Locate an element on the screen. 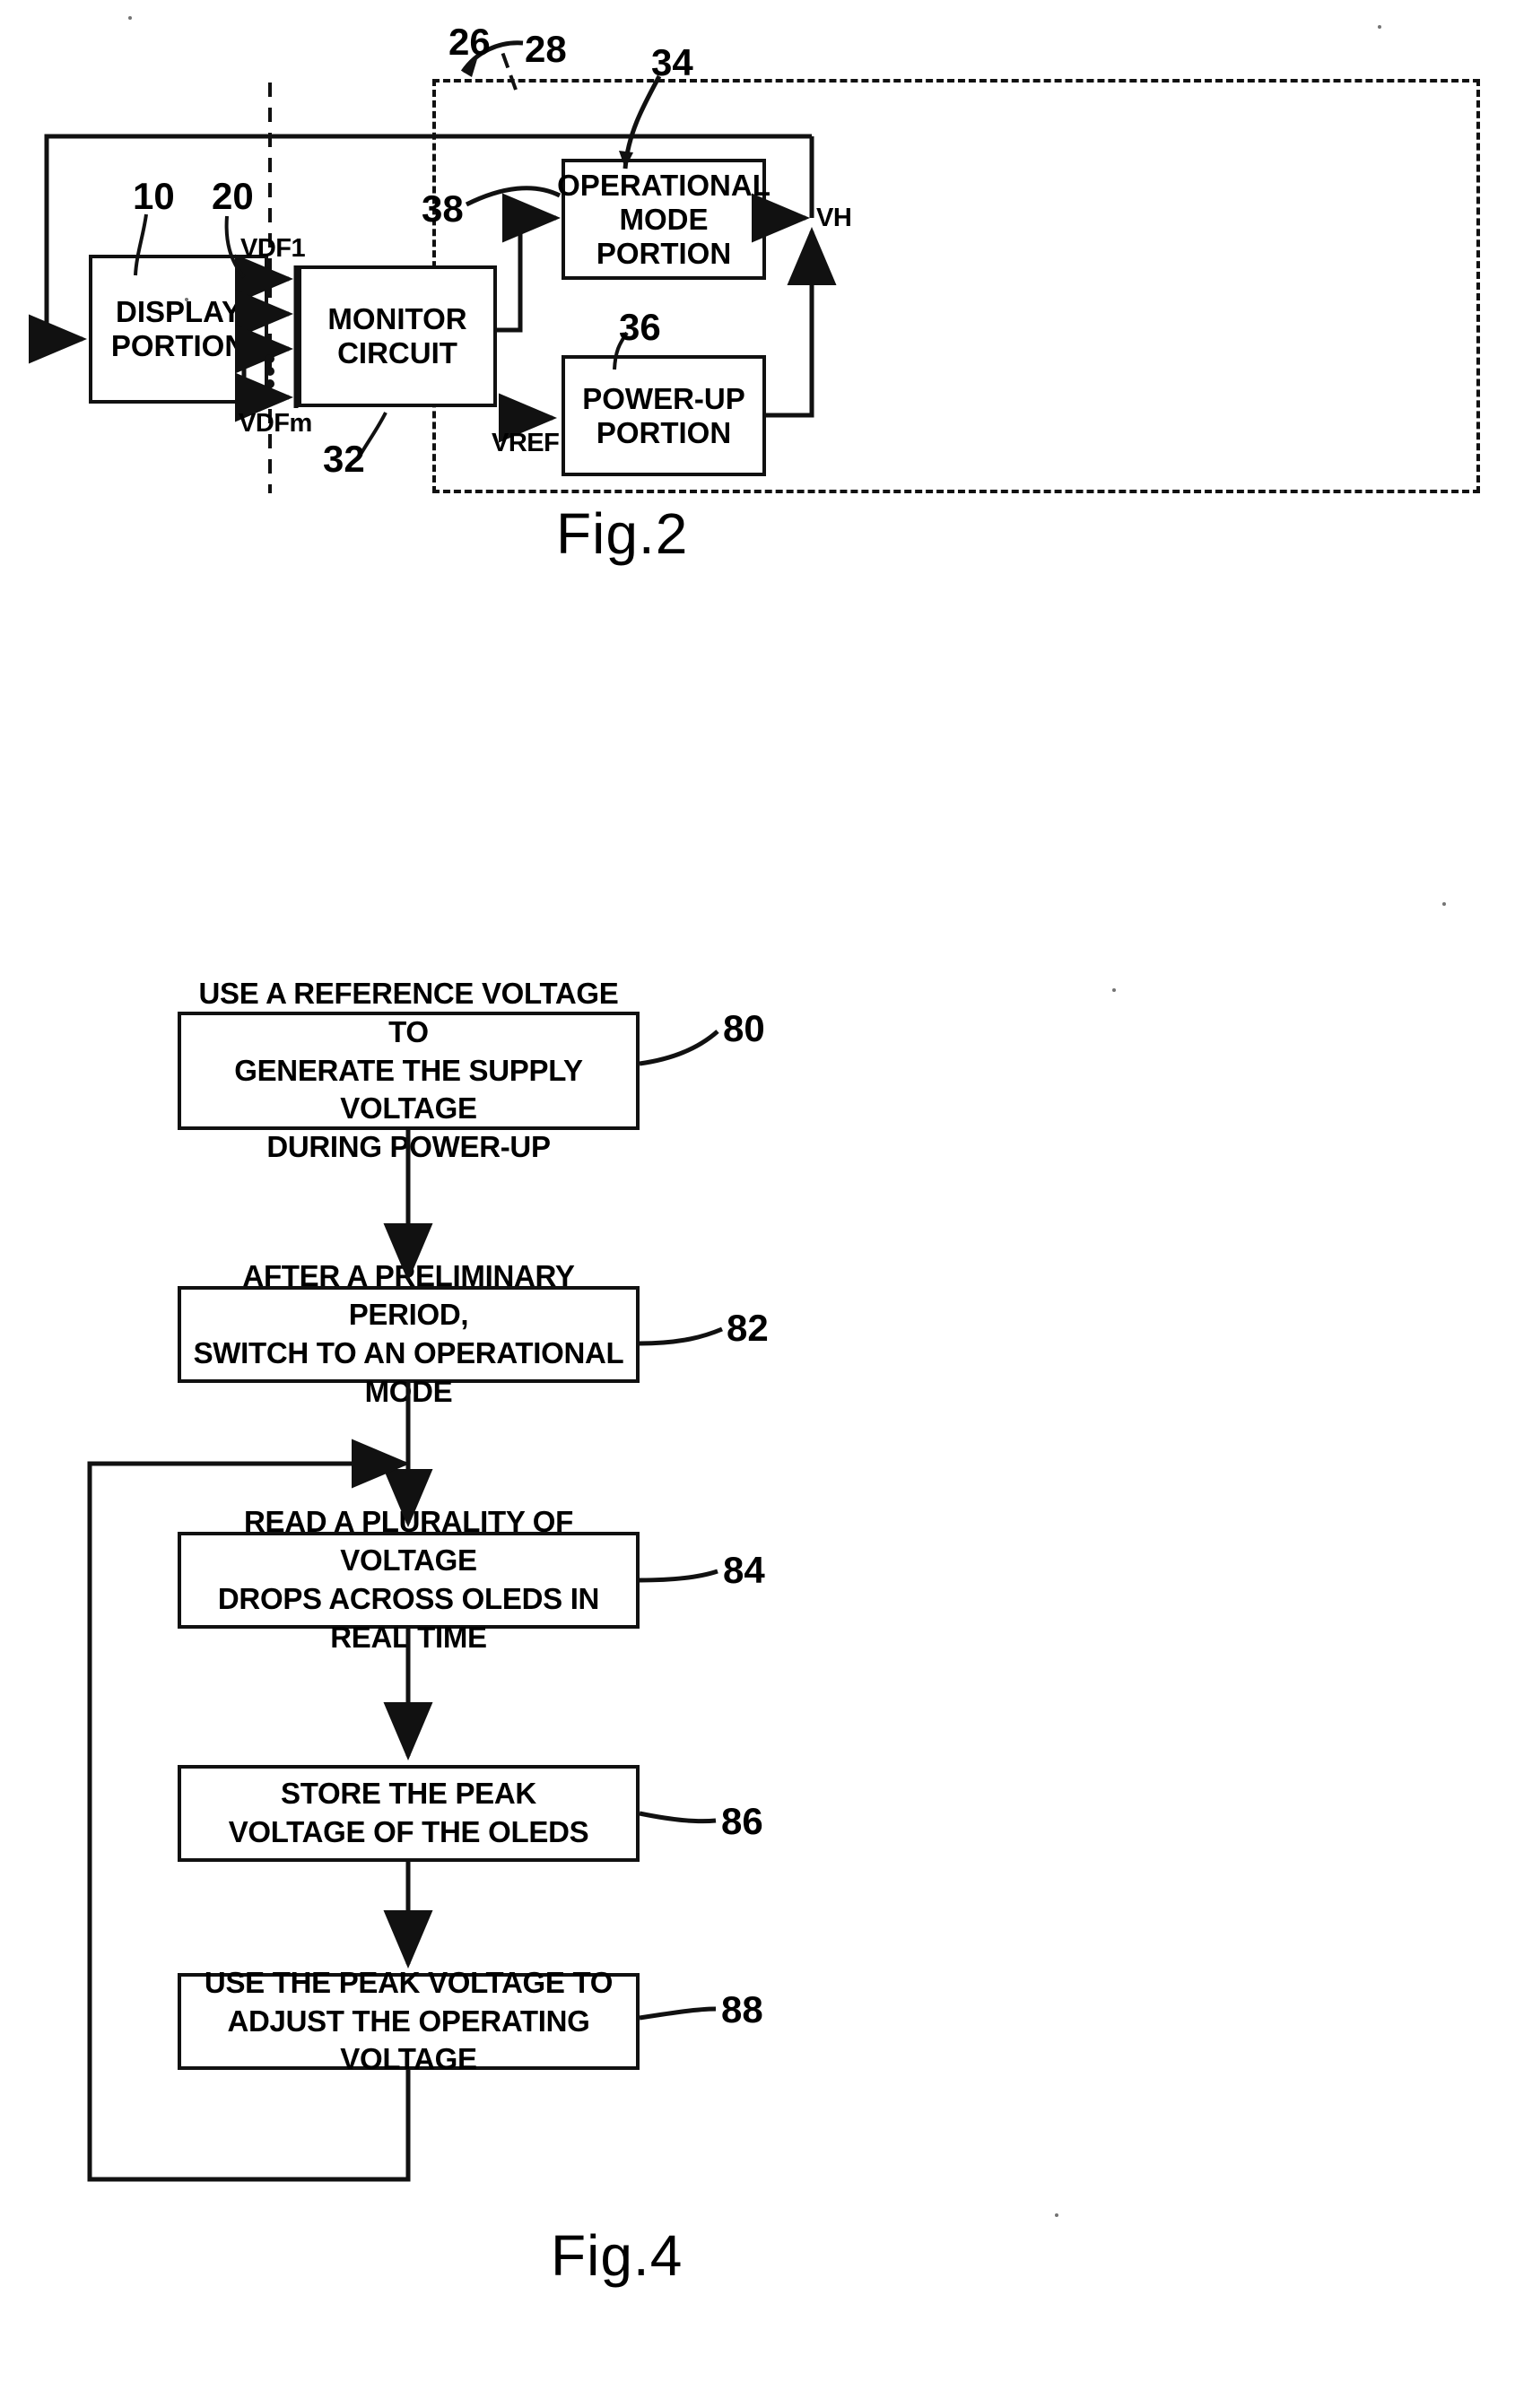 This screenshot has width=1515, height=2408. fig4-step-86-text: STORE THE PEAK VOLTAGE OF THE OLEDS is located at coordinates (409, 1814).